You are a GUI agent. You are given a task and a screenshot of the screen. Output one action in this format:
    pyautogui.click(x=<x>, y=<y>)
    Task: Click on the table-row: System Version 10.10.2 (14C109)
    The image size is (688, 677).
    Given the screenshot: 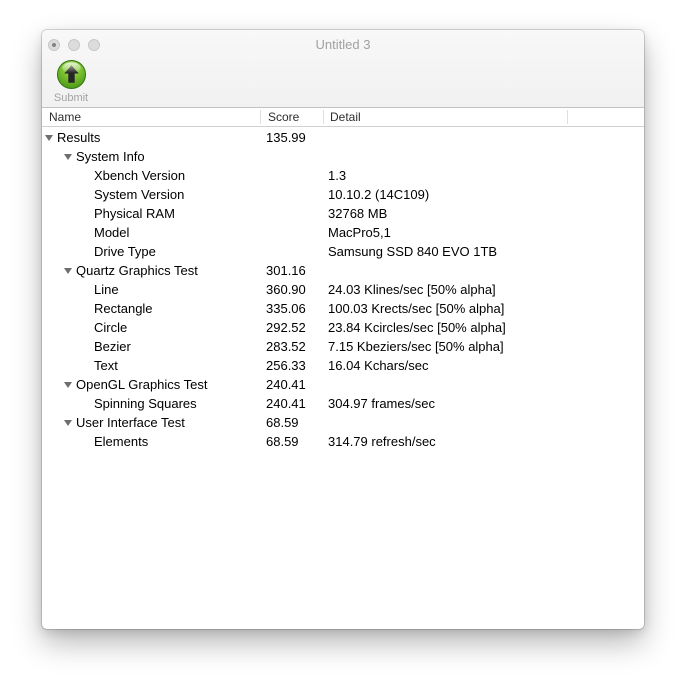 What is the action you would take?
    pyautogui.click(x=343, y=194)
    